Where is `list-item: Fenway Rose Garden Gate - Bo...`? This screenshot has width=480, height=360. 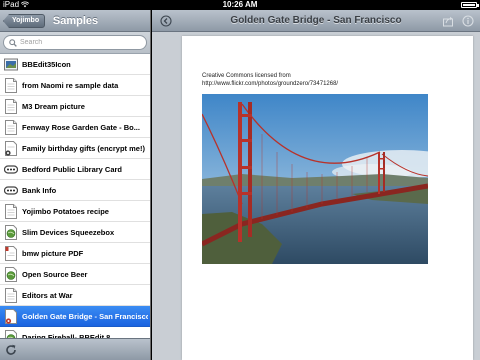
list-item: Fenway Rose Garden Gate - Bo... is located at coordinates (75, 127).